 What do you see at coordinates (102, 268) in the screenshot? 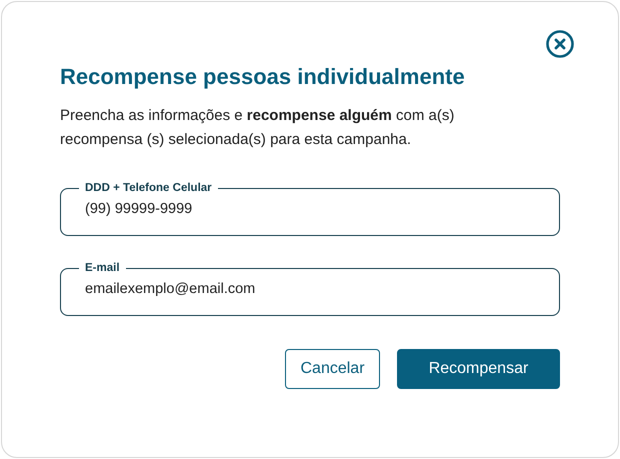
I see `field-label: E-mail` at bounding box center [102, 268].